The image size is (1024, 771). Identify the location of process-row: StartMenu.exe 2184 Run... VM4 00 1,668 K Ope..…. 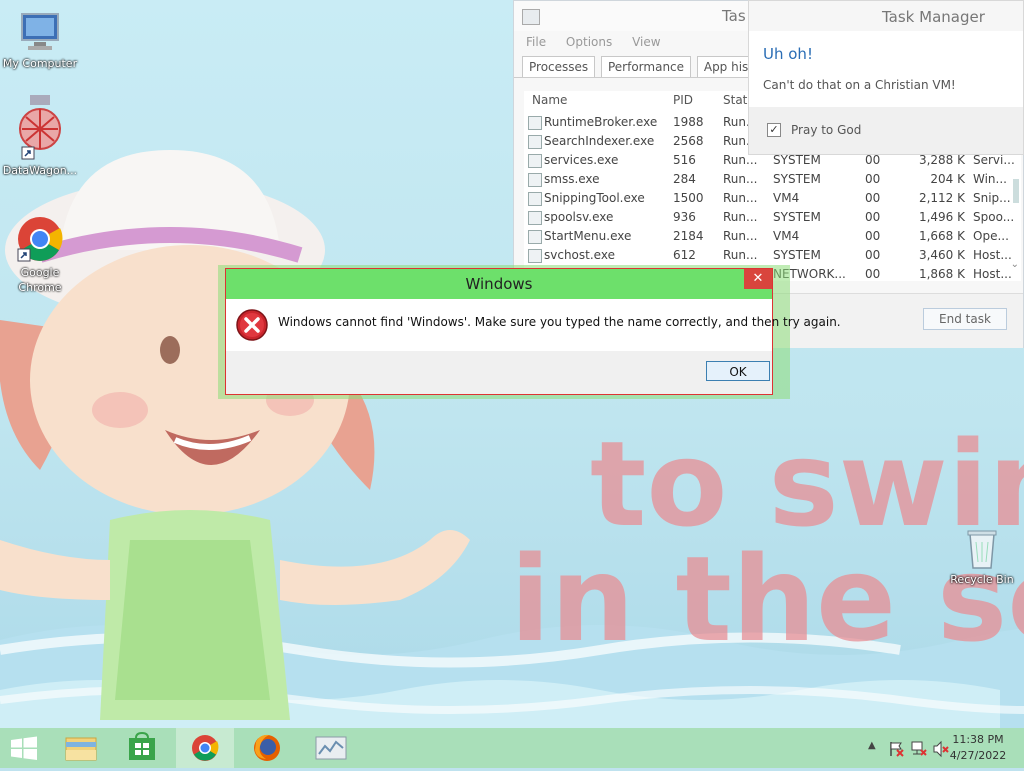
(772, 236).